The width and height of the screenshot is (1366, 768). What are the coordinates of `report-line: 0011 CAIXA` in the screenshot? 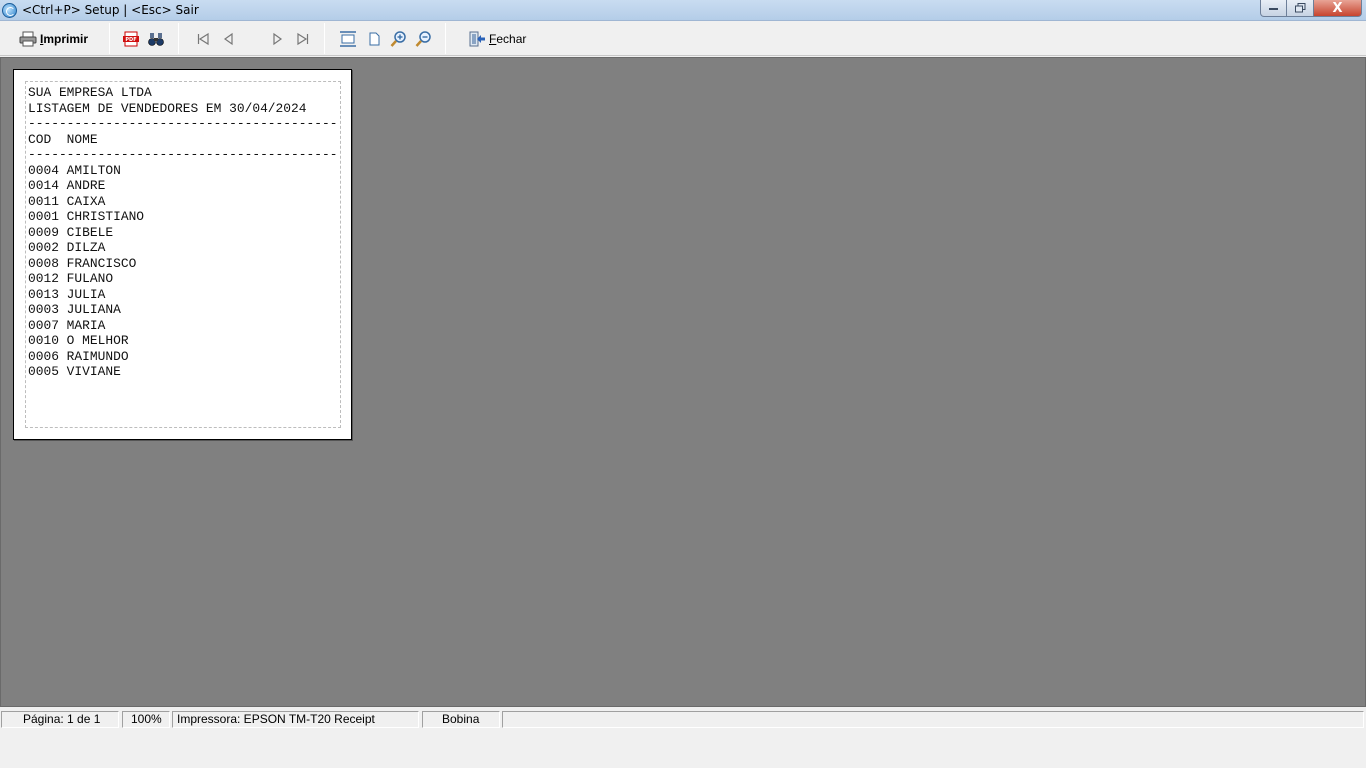 It's located at (67, 201).